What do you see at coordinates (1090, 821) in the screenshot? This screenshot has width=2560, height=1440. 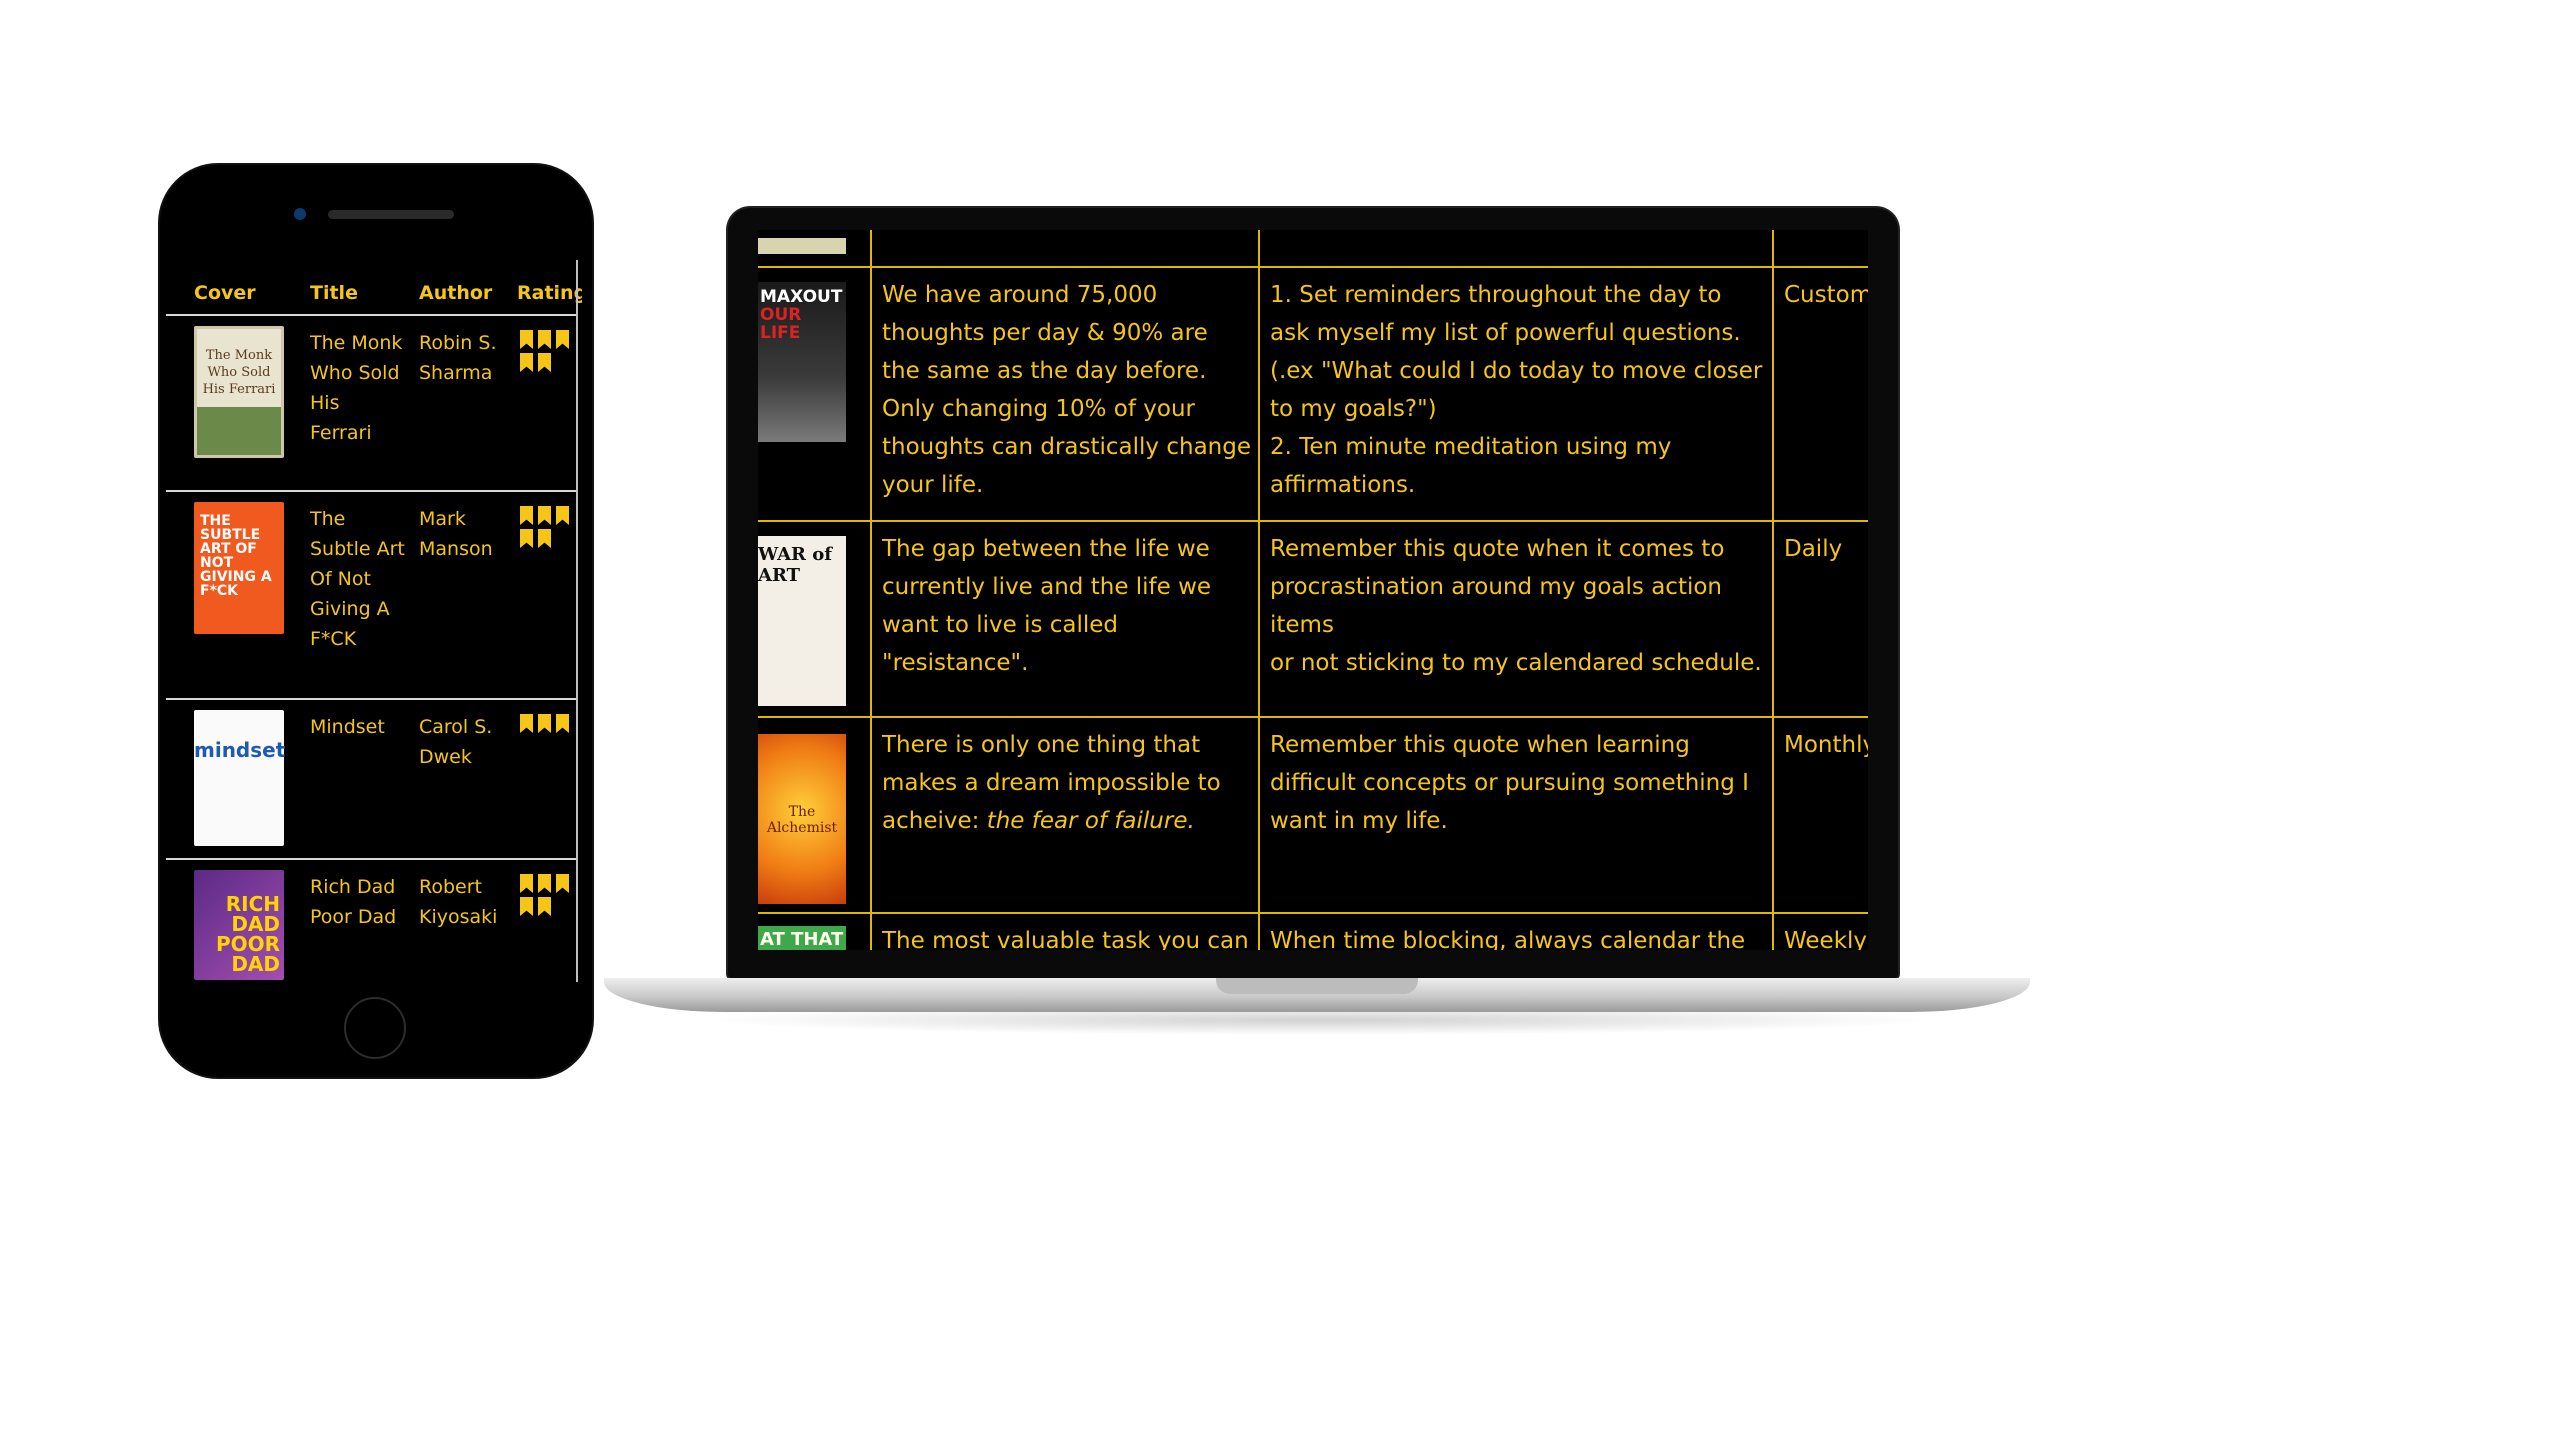 I see `quote-emphasis: the fear of failure.` at bounding box center [1090, 821].